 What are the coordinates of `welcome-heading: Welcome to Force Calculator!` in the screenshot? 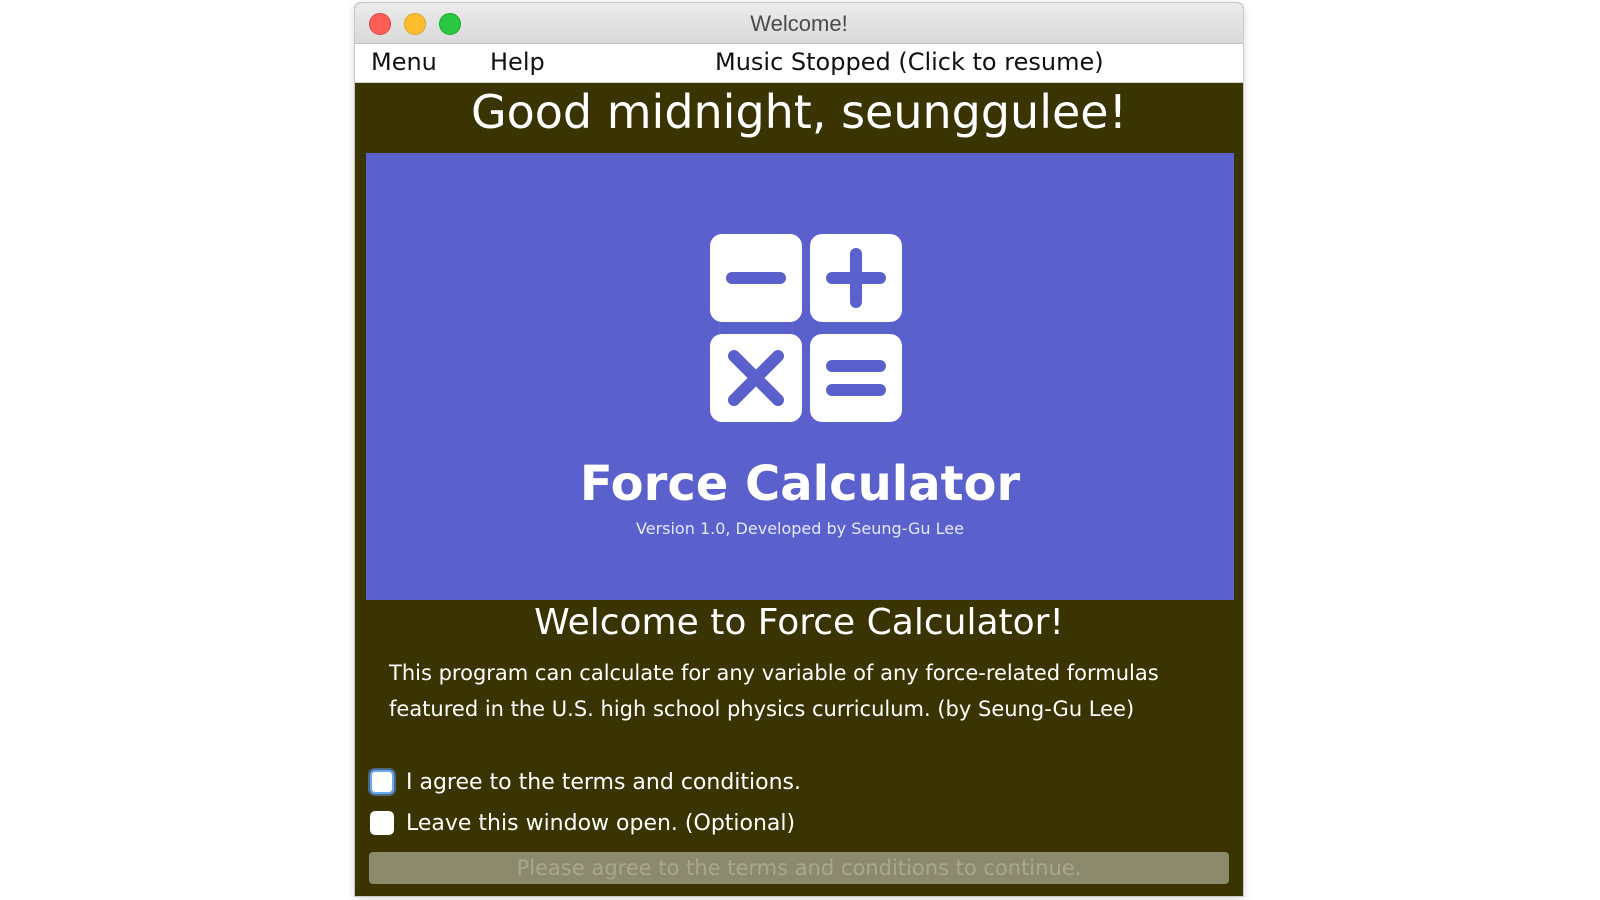 It's located at (799, 622).